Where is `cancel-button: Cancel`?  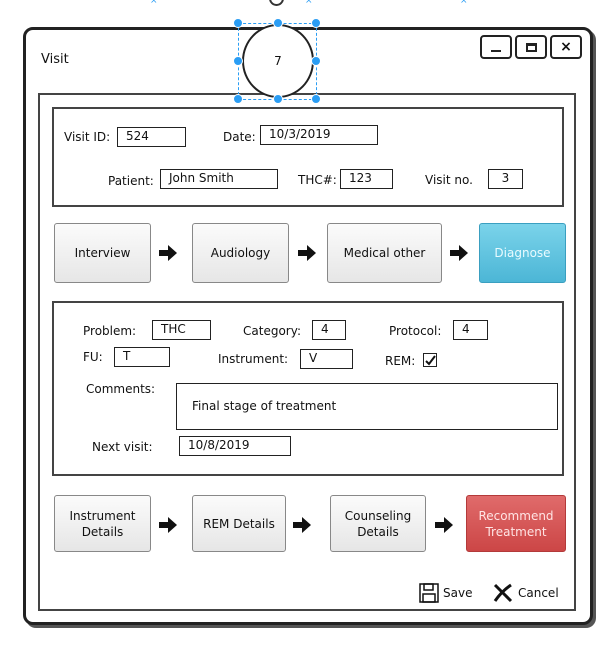 cancel-button: Cancel is located at coordinates (525, 593).